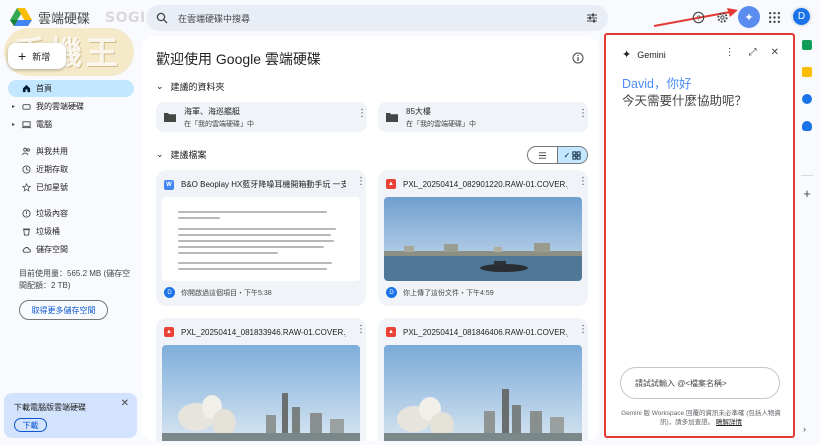 The height and width of the screenshot is (445, 820). I want to click on gear-icon, so click(722, 17).